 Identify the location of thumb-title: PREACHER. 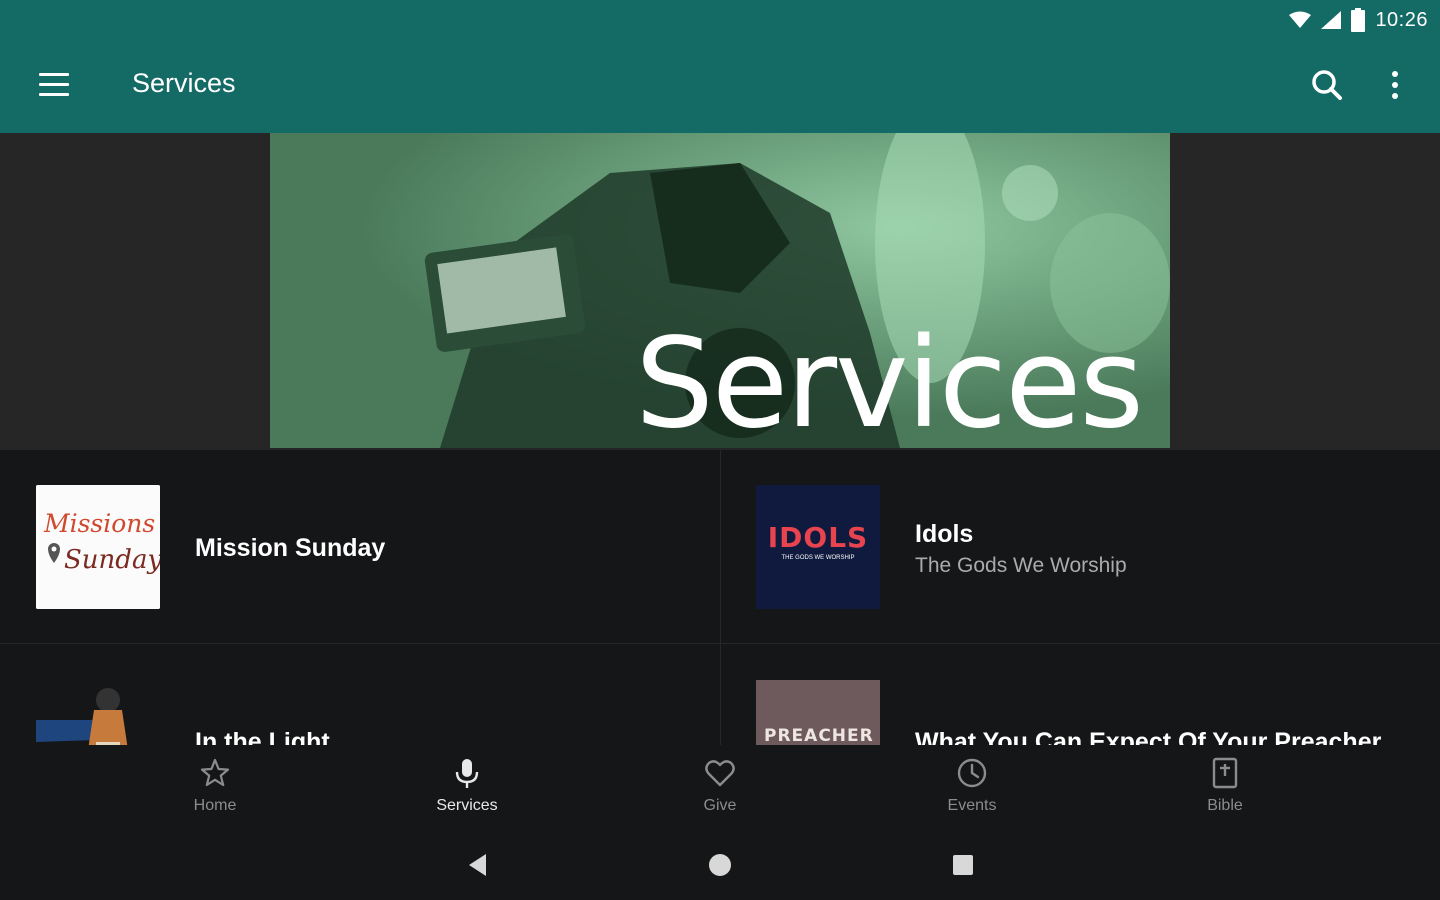
(819, 735).